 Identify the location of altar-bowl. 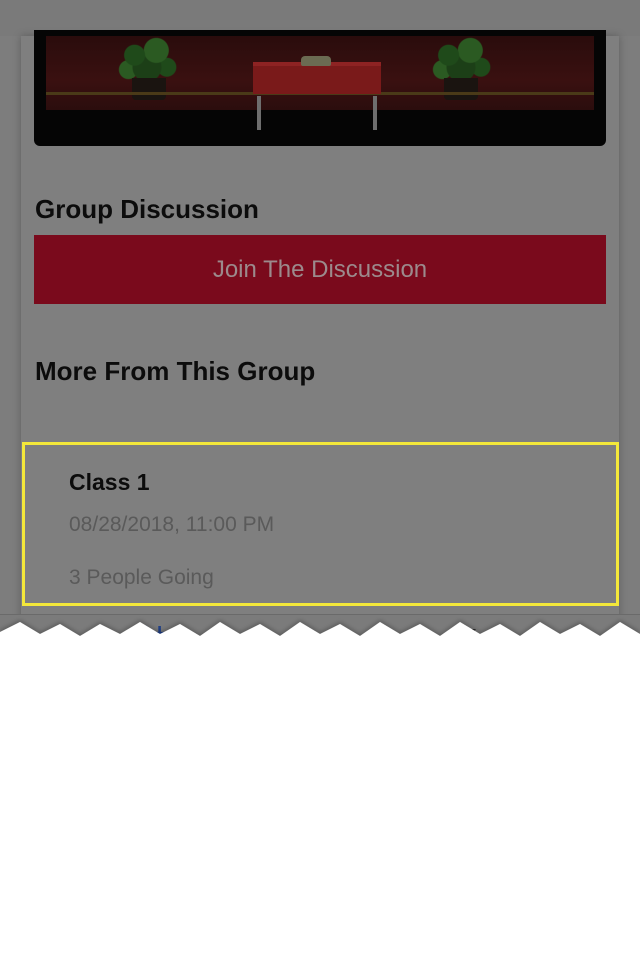
(316, 61).